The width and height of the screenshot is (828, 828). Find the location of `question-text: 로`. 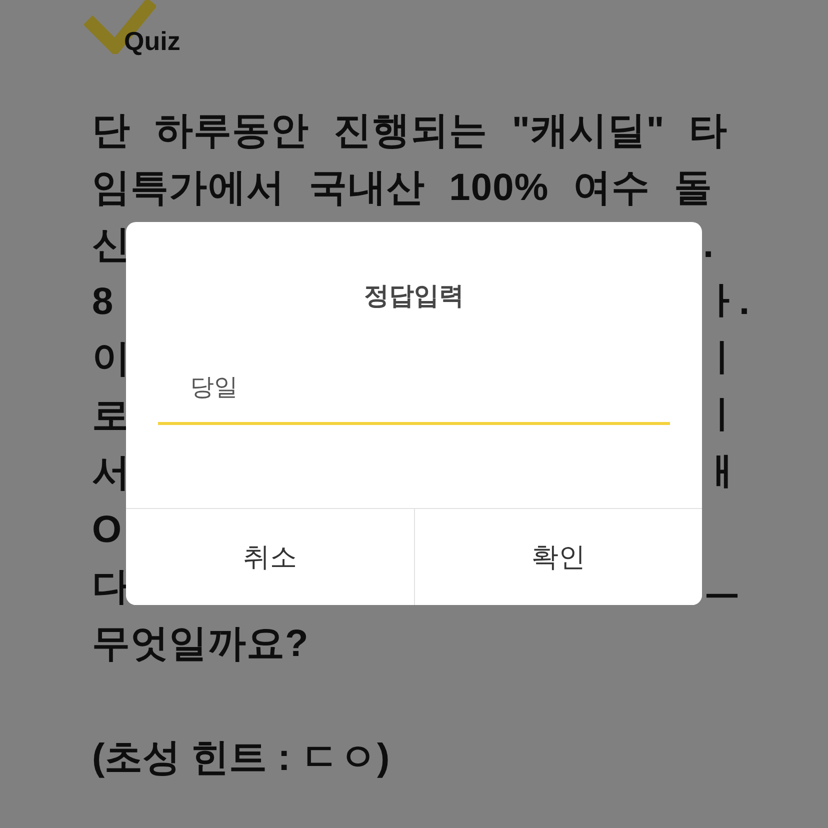

question-text: 로 is located at coordinates (111, 416).